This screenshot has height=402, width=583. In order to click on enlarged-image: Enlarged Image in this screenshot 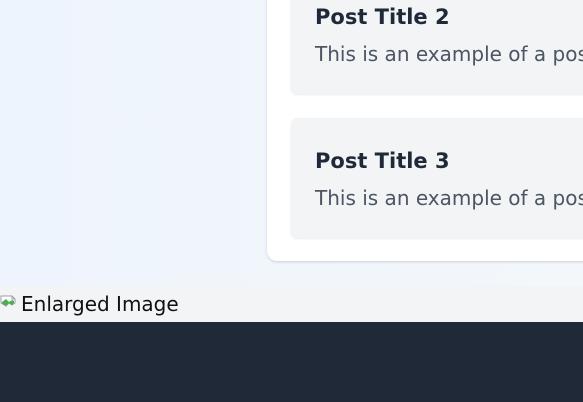, I will do `click(89, 304)`.